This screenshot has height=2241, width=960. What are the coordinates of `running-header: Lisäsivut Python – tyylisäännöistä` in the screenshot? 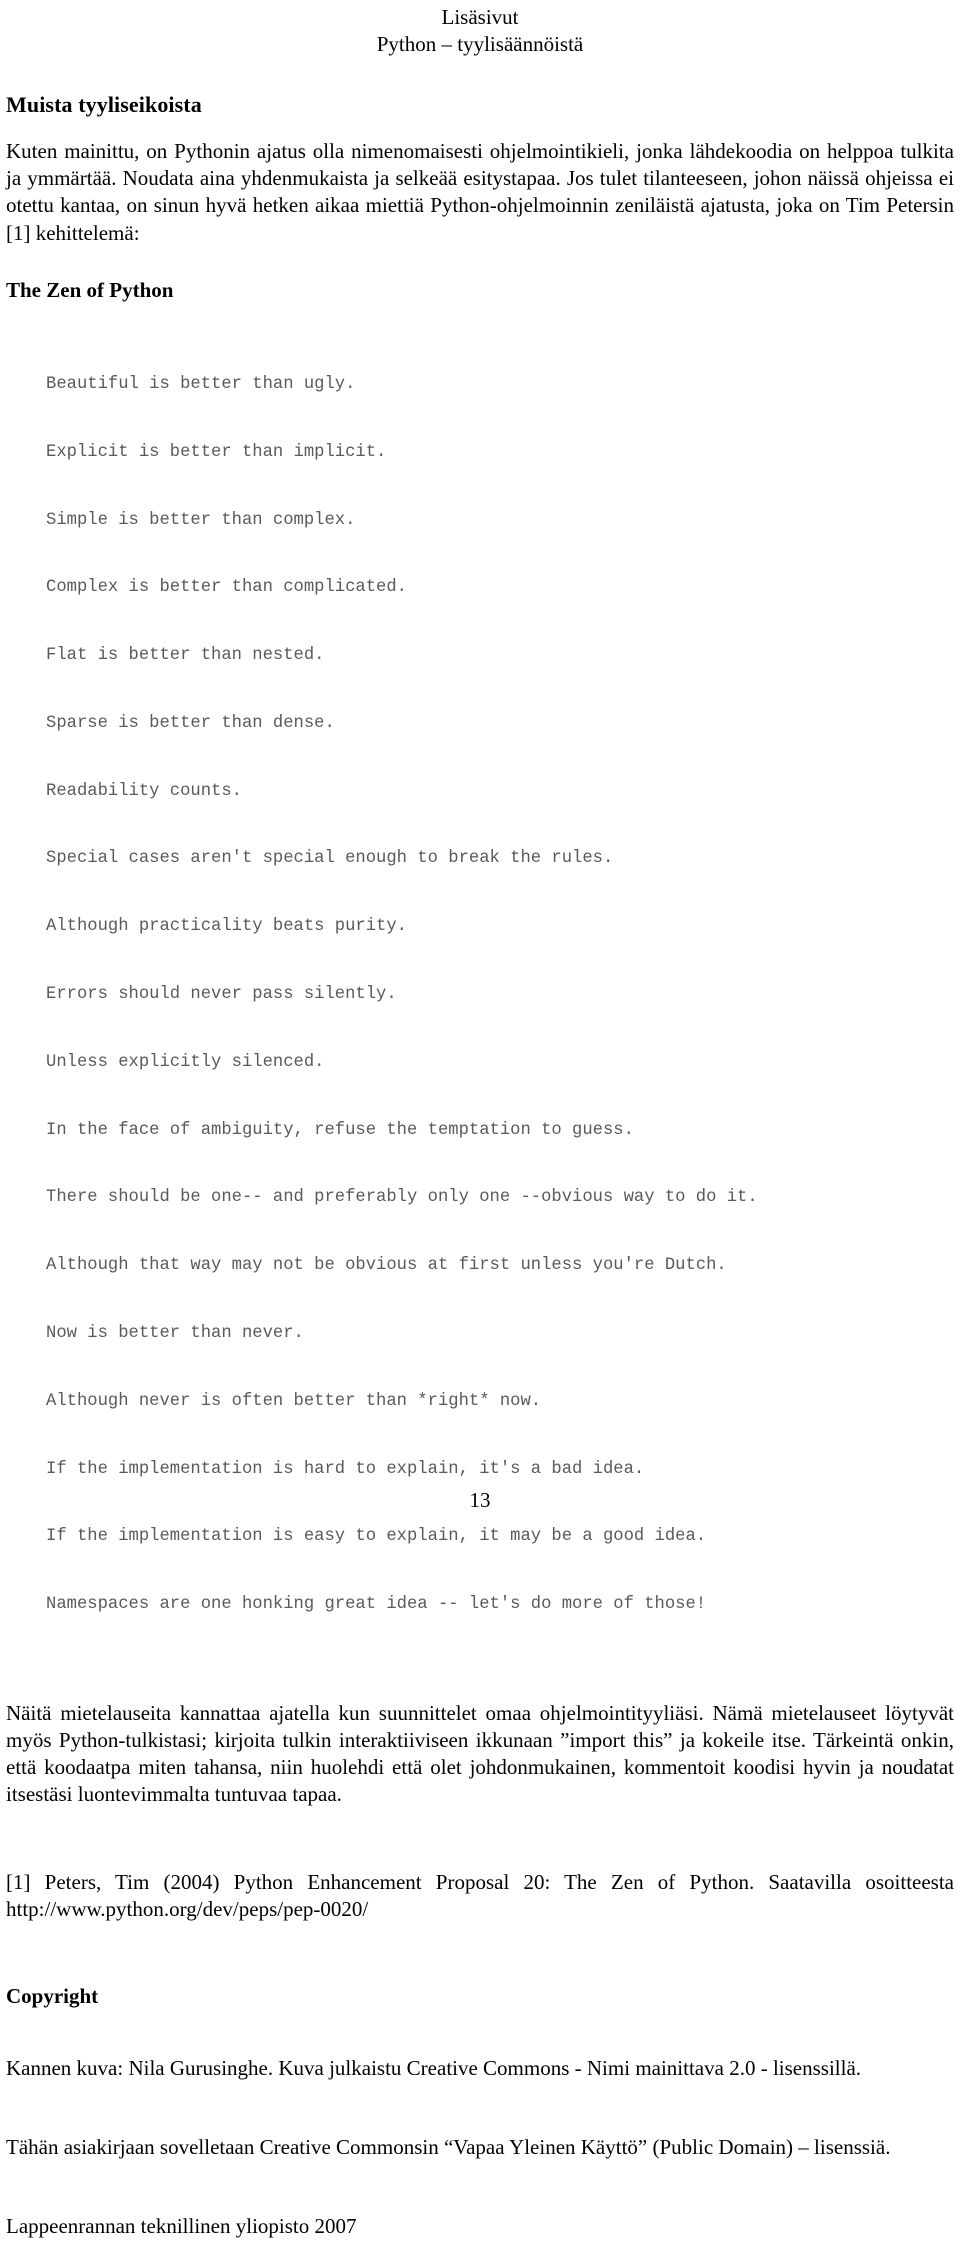 It's located at (480, 29).